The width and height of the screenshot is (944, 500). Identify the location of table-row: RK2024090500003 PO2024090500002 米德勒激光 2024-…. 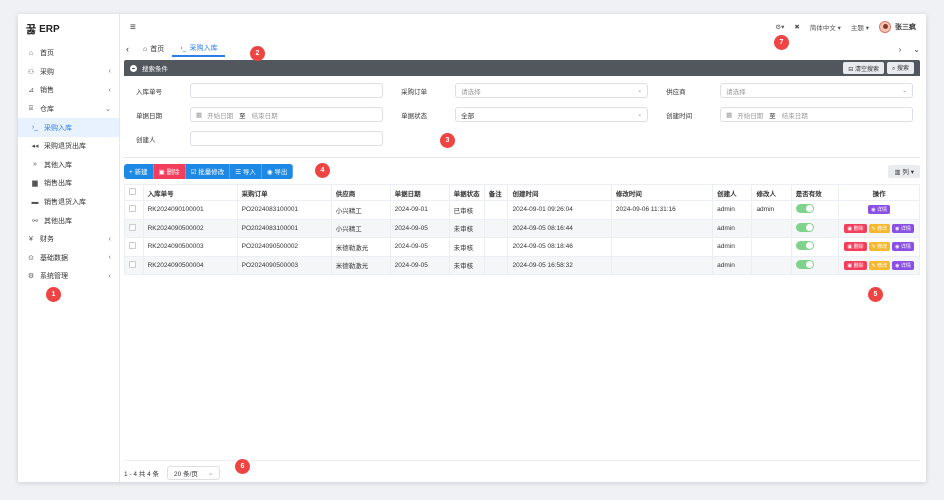
(522, 247).